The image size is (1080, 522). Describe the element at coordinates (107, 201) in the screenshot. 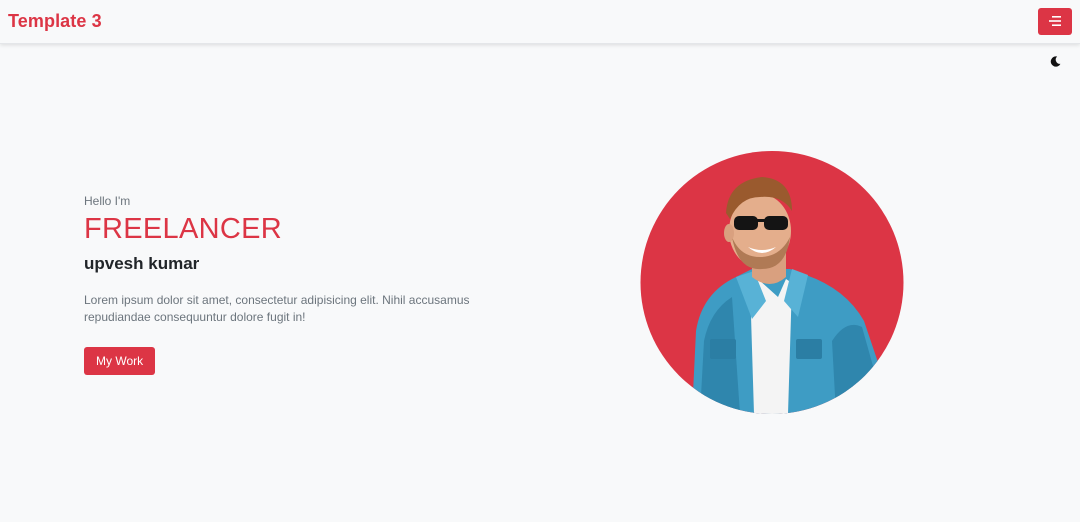

I see `greeting-text: Hello I'm` at that location.